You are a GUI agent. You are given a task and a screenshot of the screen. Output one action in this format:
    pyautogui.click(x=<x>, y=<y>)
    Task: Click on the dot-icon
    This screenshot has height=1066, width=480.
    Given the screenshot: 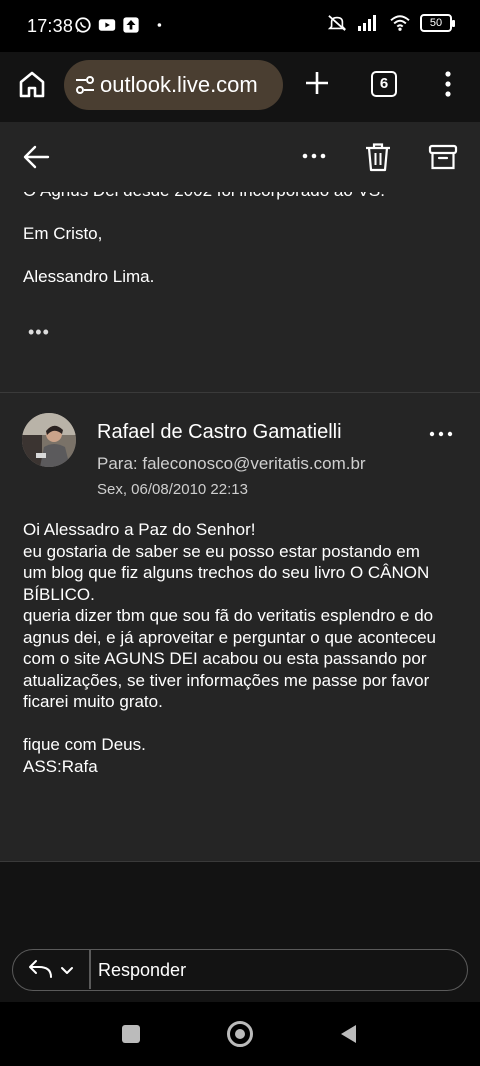 What is the action you would take?
    pyautogui.click(x=159, y=25)
    